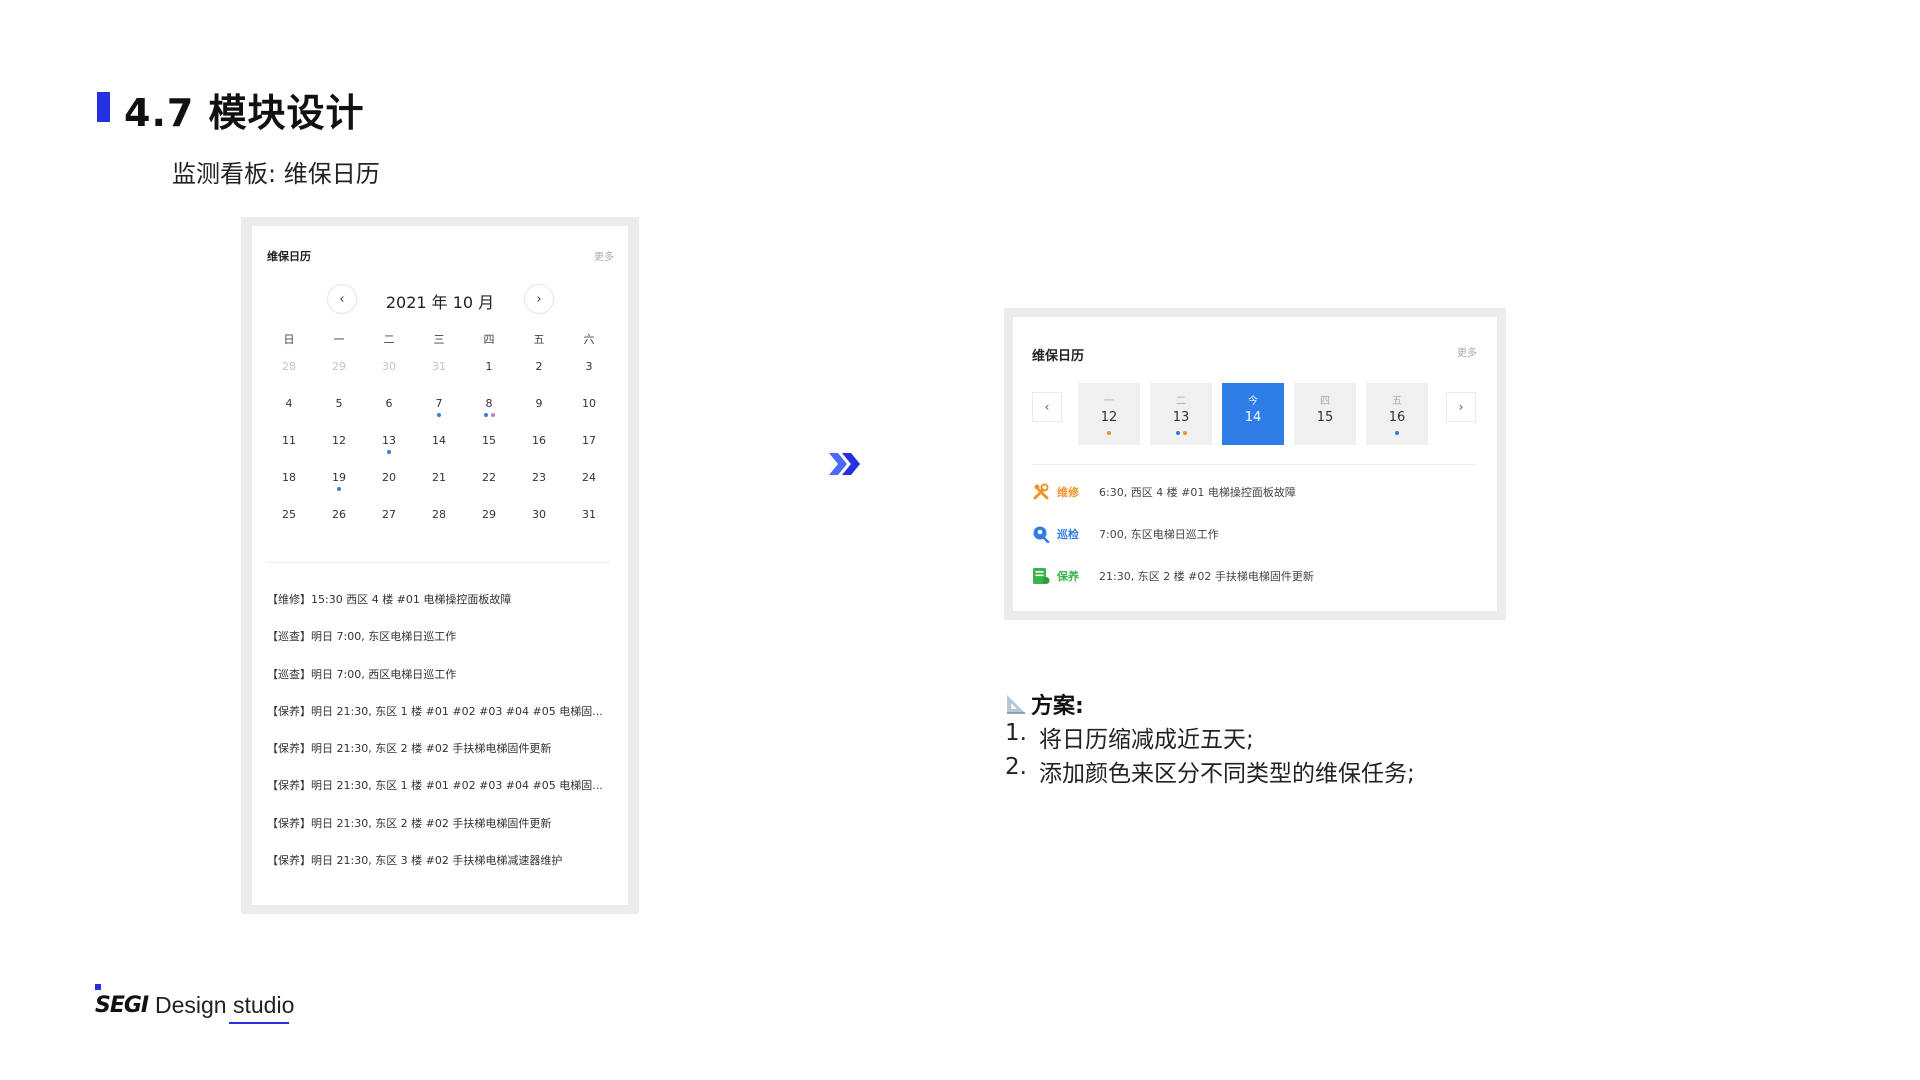 The height and width of the screenshot is (1080, 1920). What do you see at coordinates (103, 107) in the screenshot?
I see `title-accent-bar` at bounding box center [103, 107].